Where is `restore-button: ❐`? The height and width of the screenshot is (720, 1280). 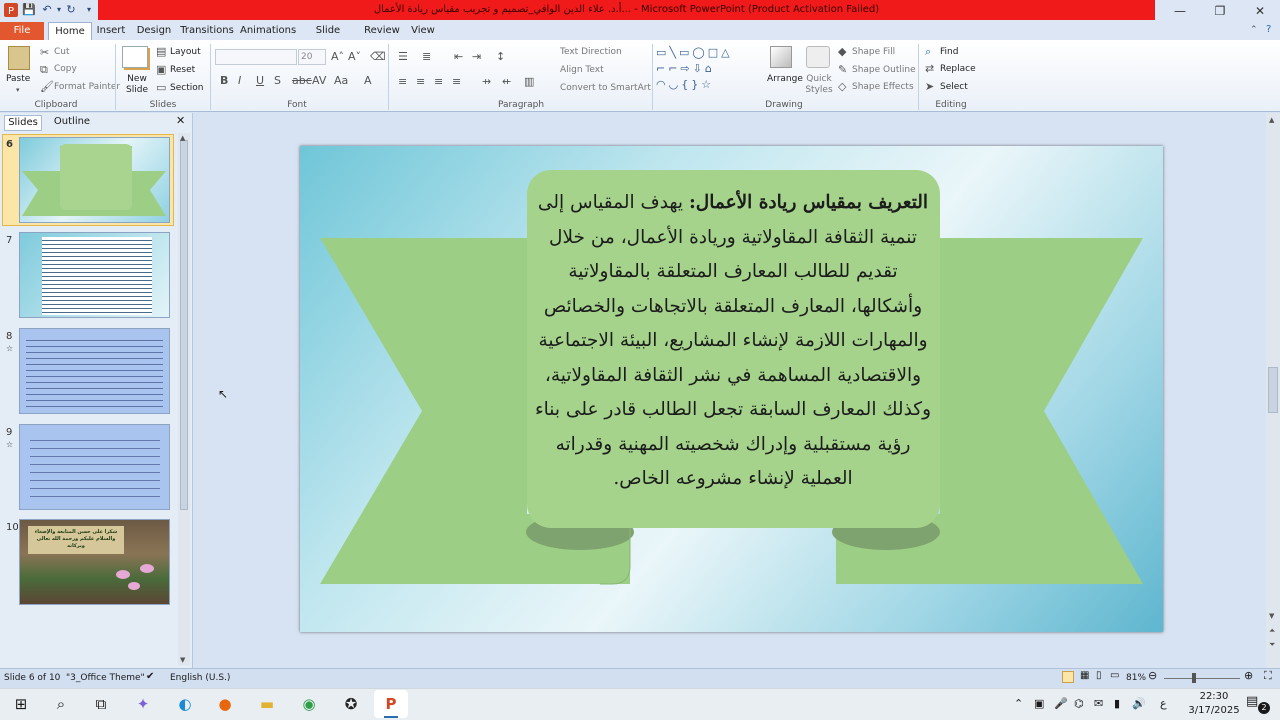 restore-button: ❐ is located at coordinates (1220, 11).